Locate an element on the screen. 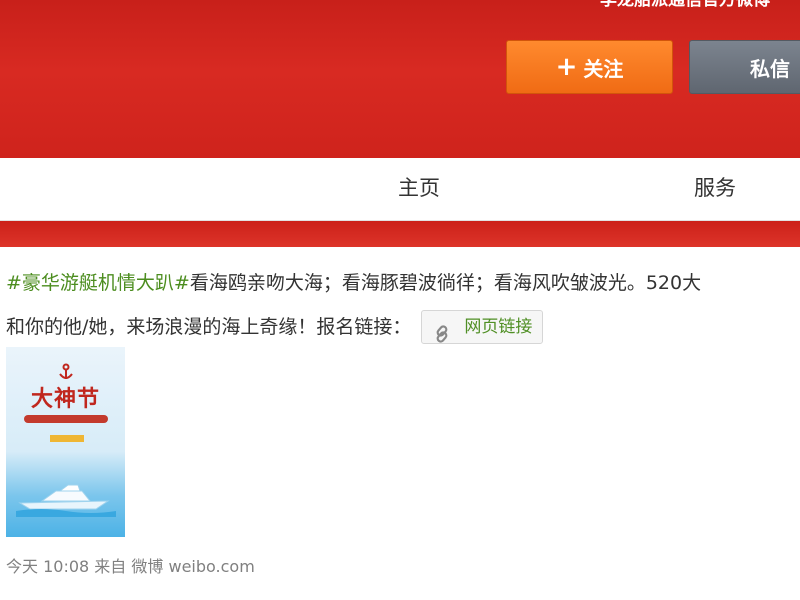 The image size is (800, 600). post-meta: 今天 10:08 来自 微博 weibo.com is located at coordinates (130, 565).